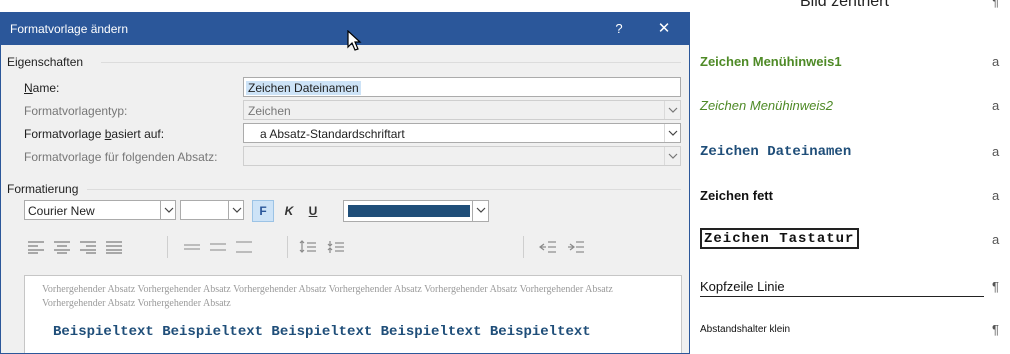 The width and height of the screenshot is (1010, 354). I want to click on align-center-icon, so click(62, 247).